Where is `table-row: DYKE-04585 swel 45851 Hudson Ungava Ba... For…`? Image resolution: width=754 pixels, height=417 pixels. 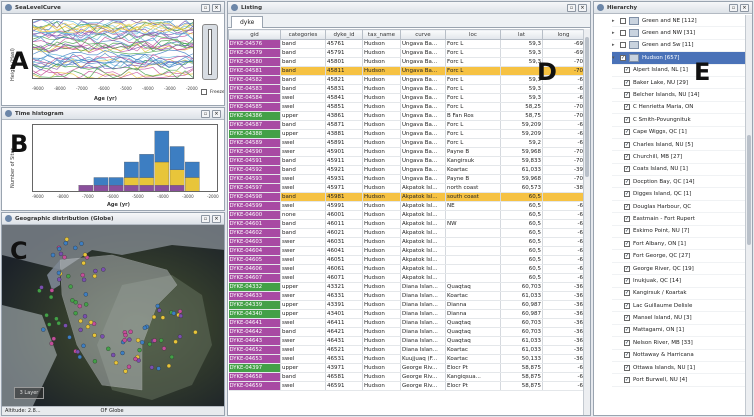 table-row: DYKE-04585 swel 45851 Hudson Ungava Ba... For… is located at coordinates (406, 107).